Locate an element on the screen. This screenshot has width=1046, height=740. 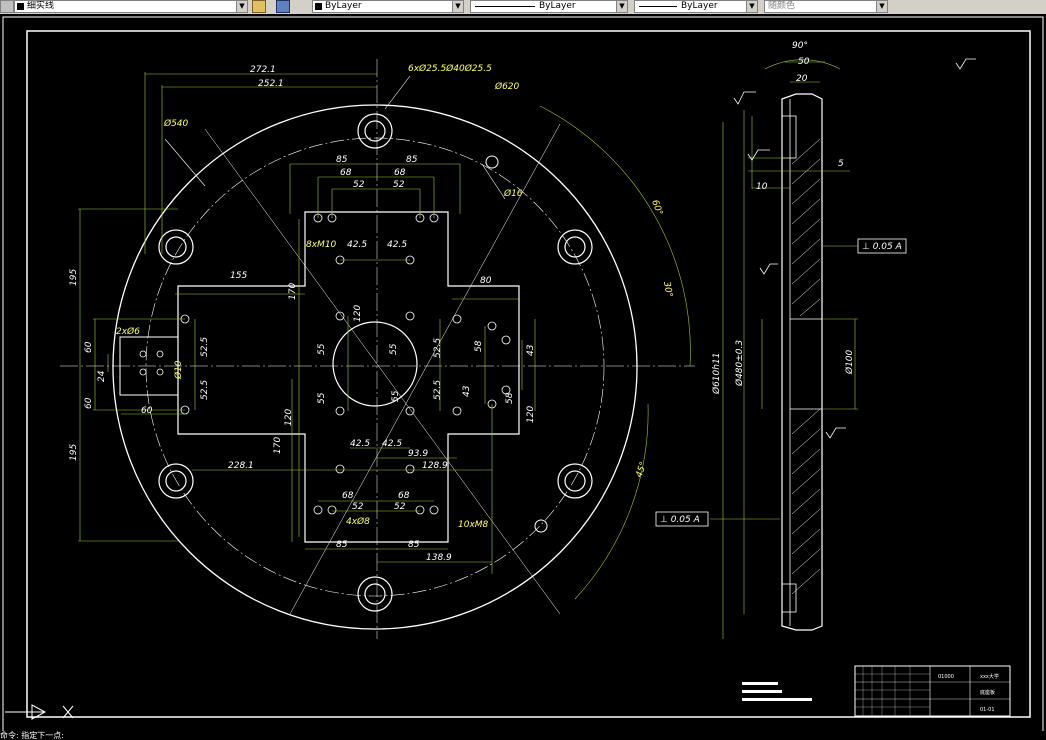
dim-text: 8xM10 is located at coordinates (321, 245).